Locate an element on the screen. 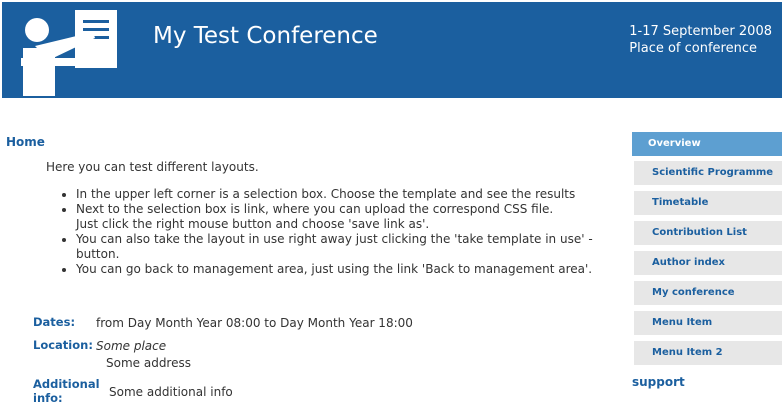  additional-info-label-line: Additional is located at coordinates (66, 384).